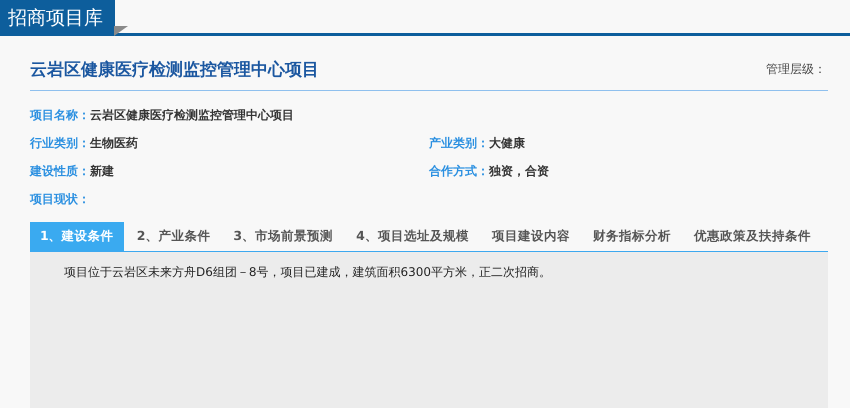 This screenshot has width=850, height=408. I want to click on field-label: 项目现状：, so click(60, 199).